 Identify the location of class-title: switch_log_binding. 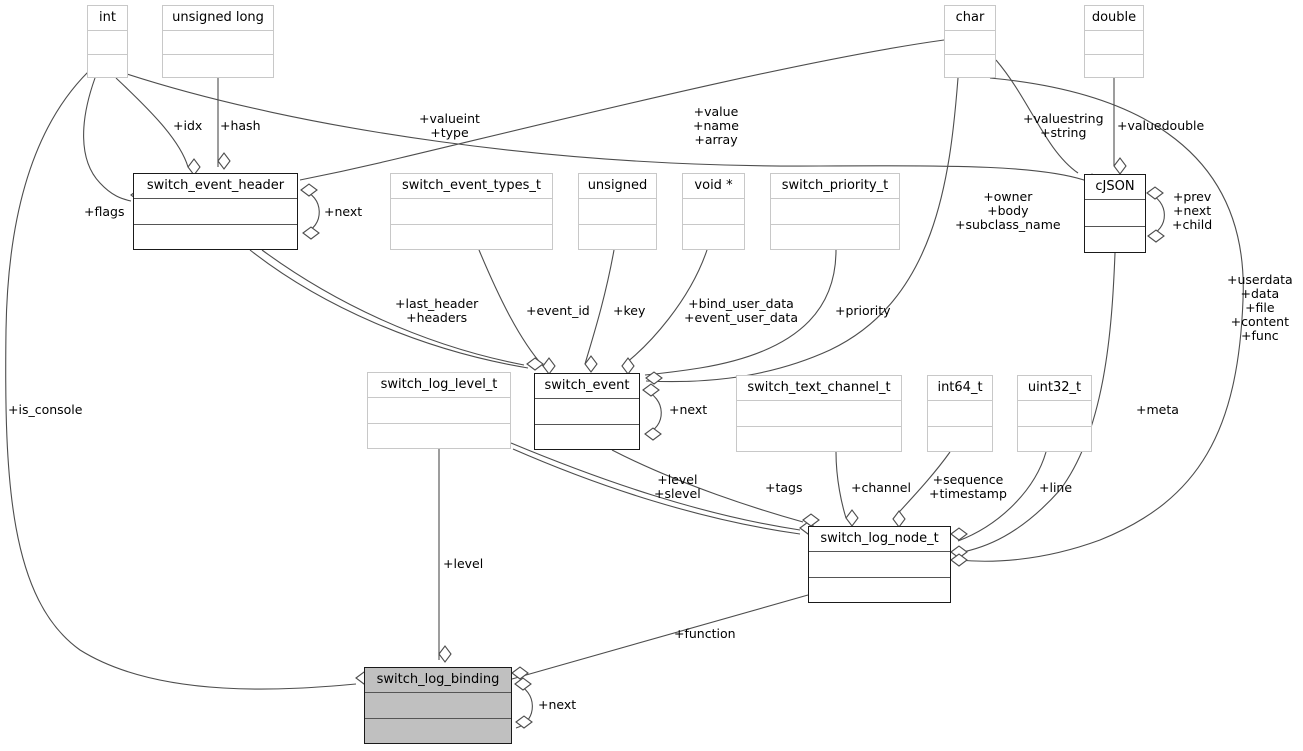
(438, 680).